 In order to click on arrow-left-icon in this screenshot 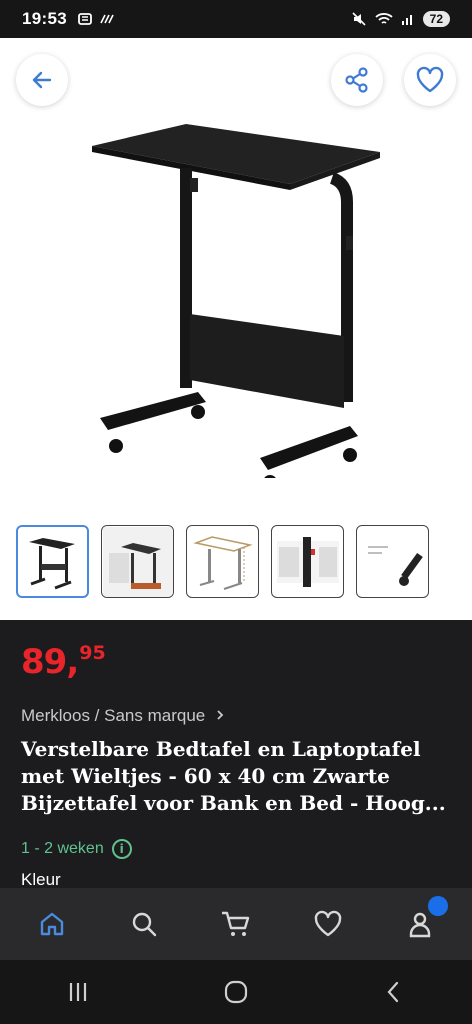, I will do `click(42, 80)`.